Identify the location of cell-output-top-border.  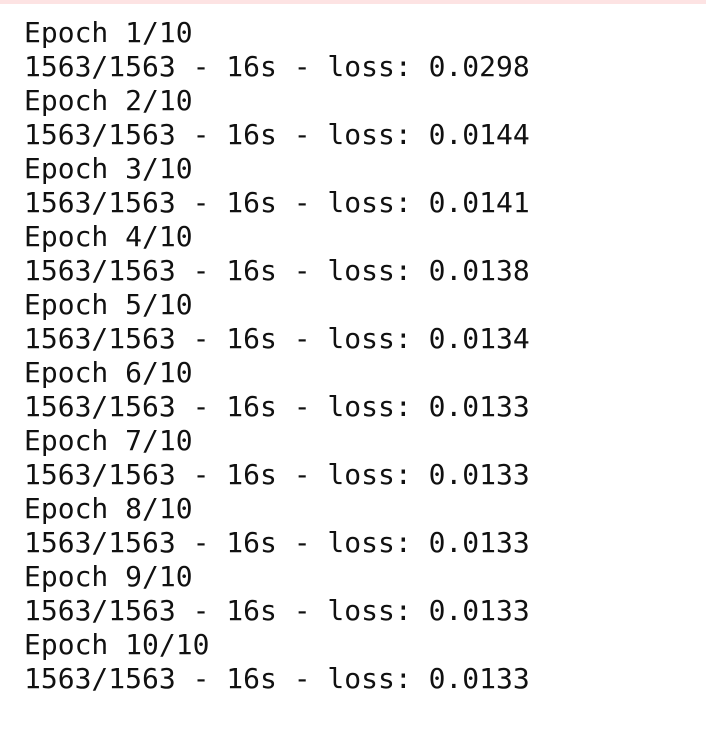
(353, 2).